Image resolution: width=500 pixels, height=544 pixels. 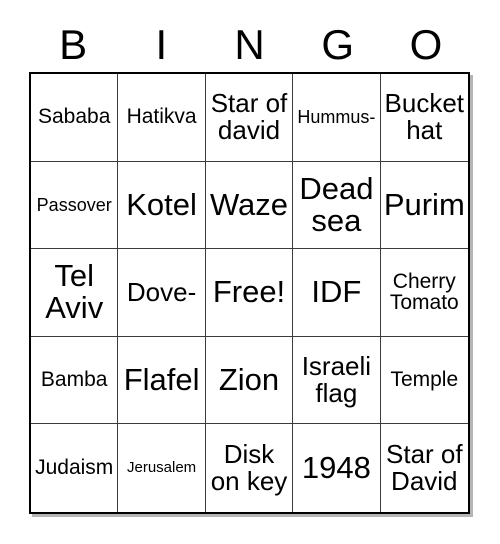 What do you see at coordinates (426, 44) in the screenshot?
I see `header-letter-o: O` at bounding box center [426, 44].